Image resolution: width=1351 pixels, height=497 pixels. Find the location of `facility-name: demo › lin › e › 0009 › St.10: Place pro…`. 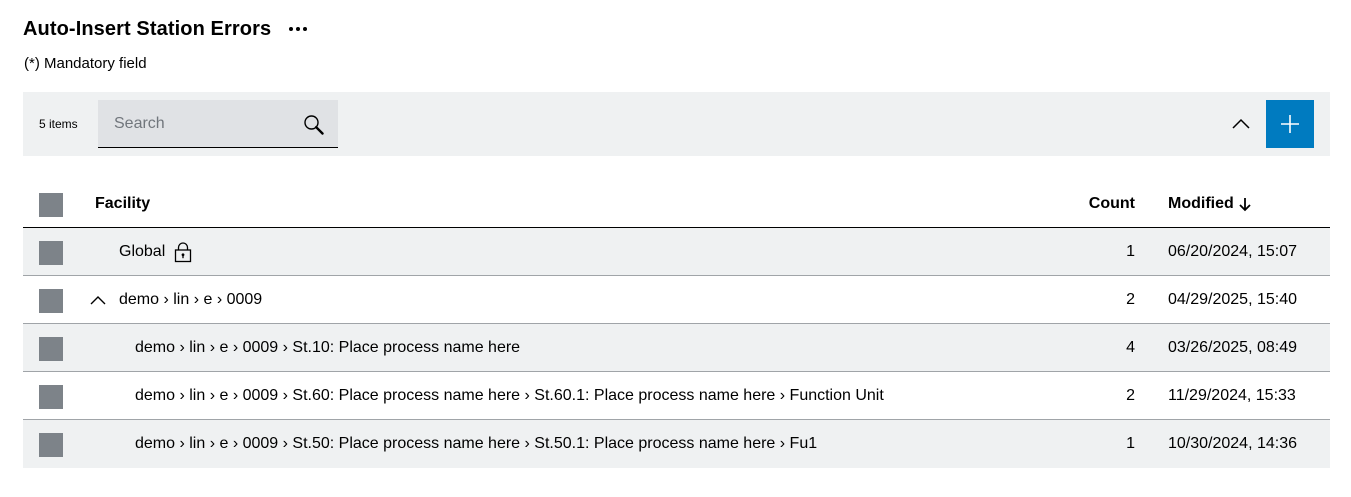

facility-name: demo › lin › e › 0009 › St.10: Place pro… is located at coordinates (328, 347).